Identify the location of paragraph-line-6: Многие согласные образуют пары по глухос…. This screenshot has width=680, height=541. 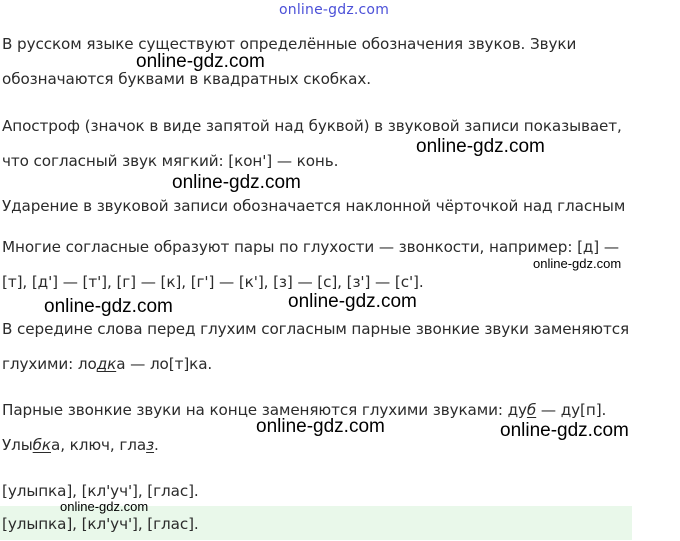
(310, 247).